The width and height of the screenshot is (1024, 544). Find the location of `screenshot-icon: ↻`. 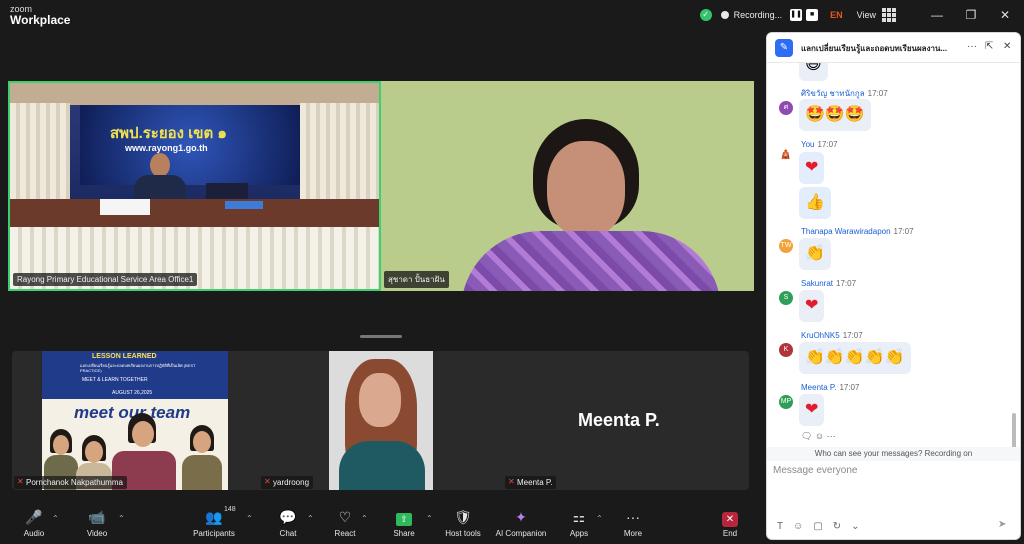

screenshot-icon: ↻ is located at coordinates (837, 526).